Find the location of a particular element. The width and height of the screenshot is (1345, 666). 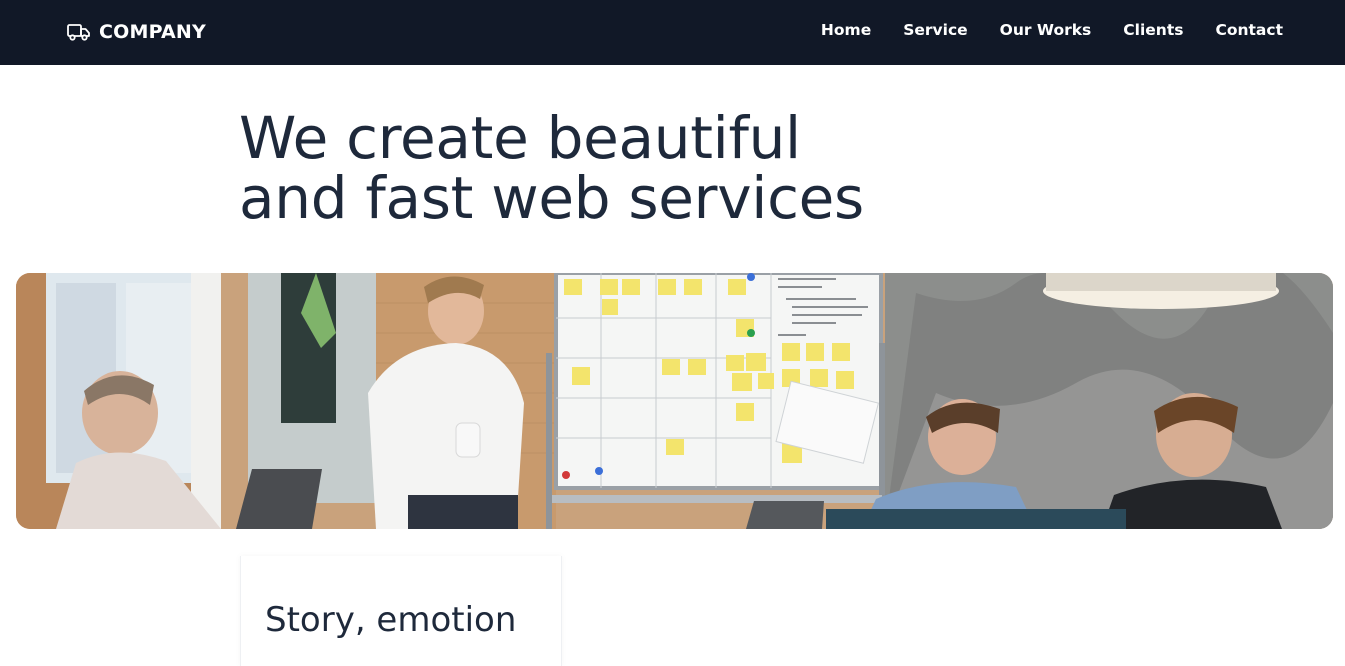

hero-title-line-1: We create beautiful is located at coordinates (520, 138).